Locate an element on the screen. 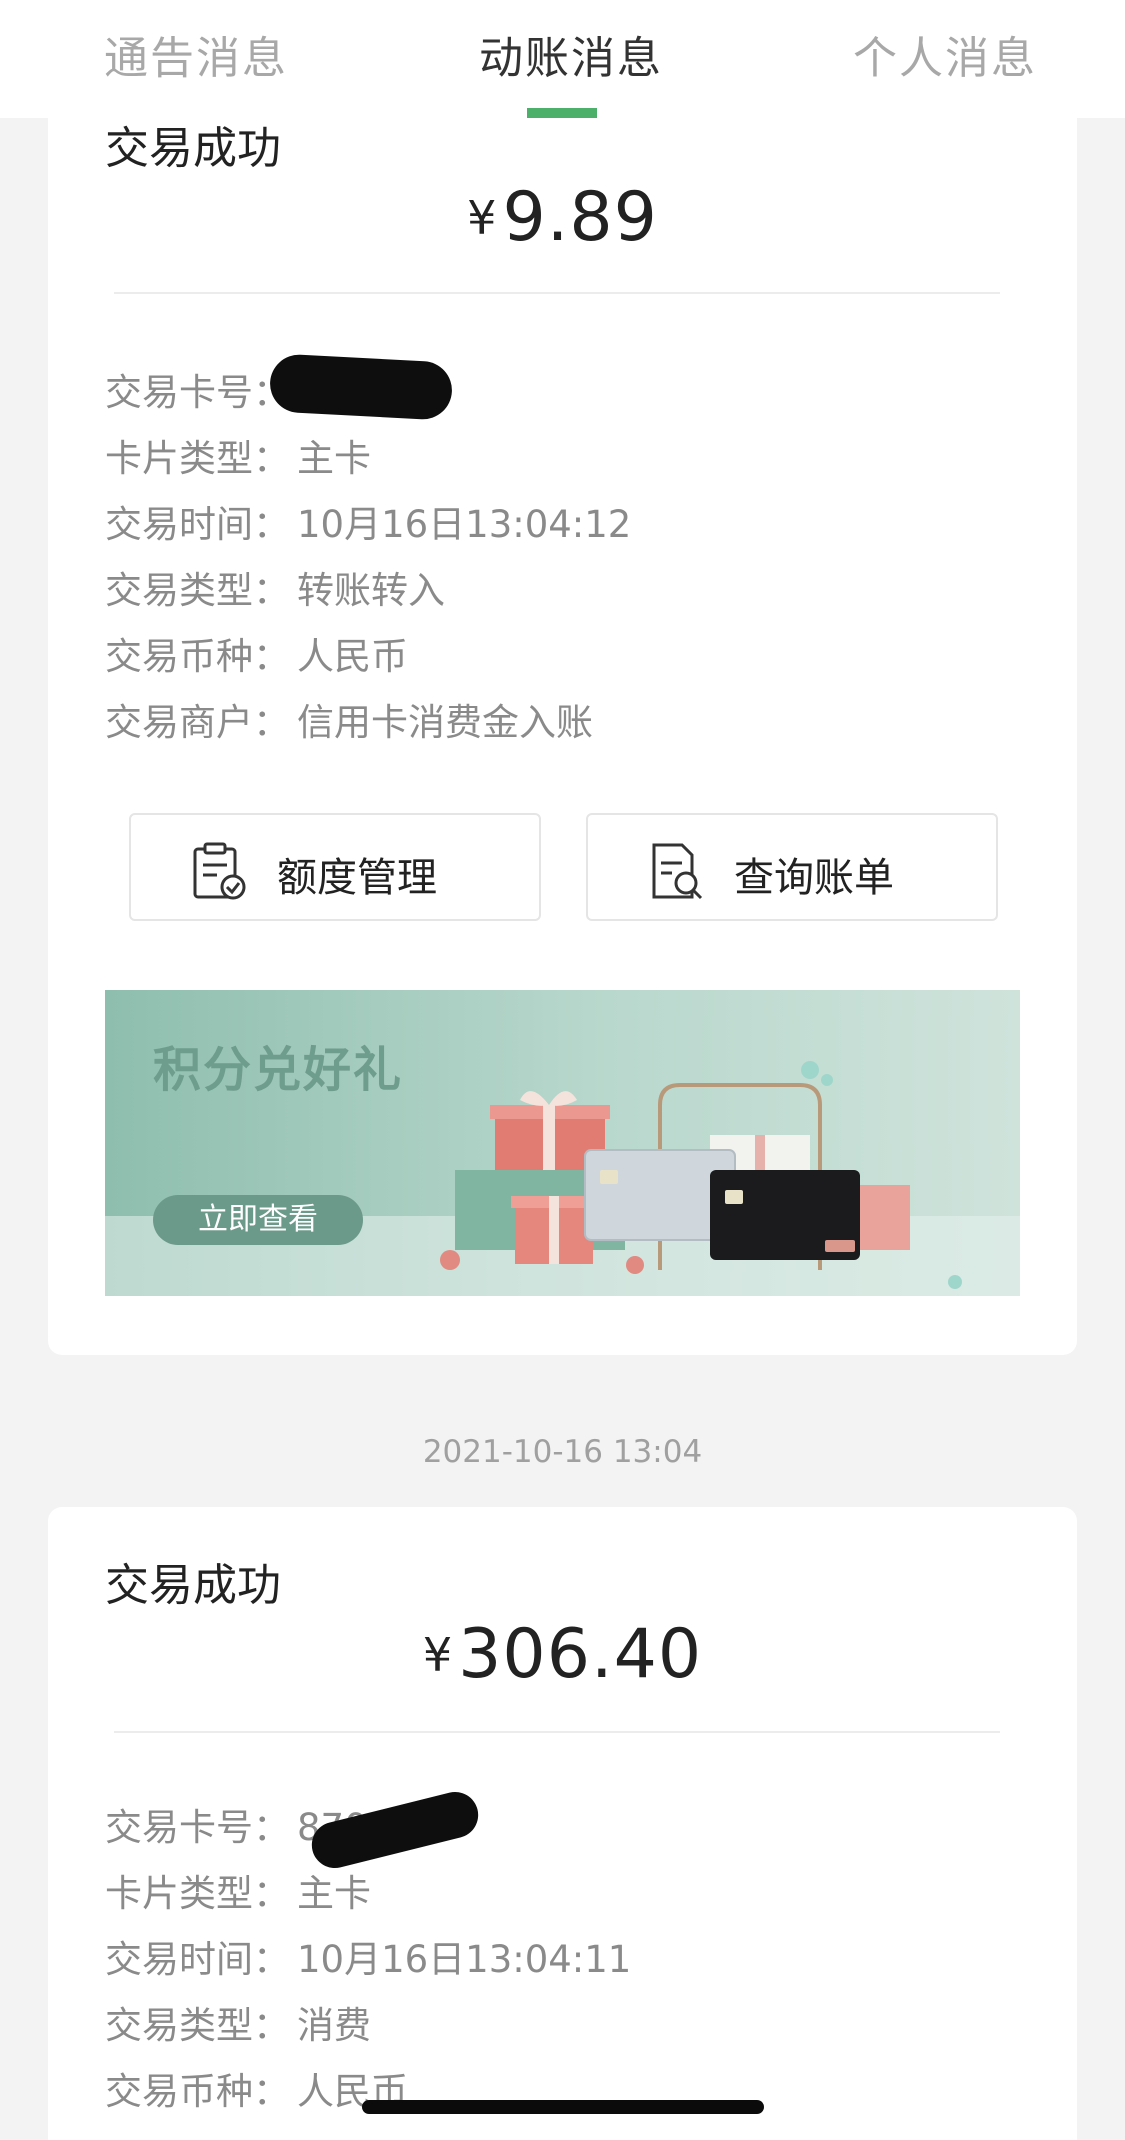 This screenshot has height=2140, width=1125. clipboard-check-icon is located at coordinates (219, 871).